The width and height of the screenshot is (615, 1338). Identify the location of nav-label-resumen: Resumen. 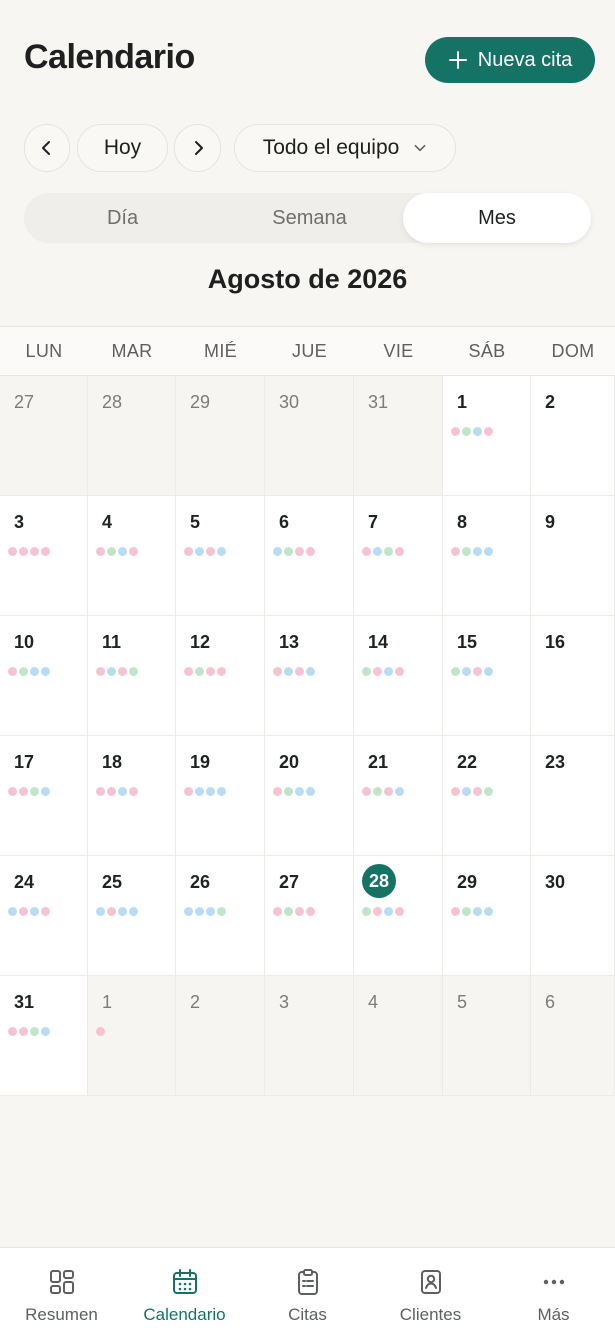
(61, 1314).